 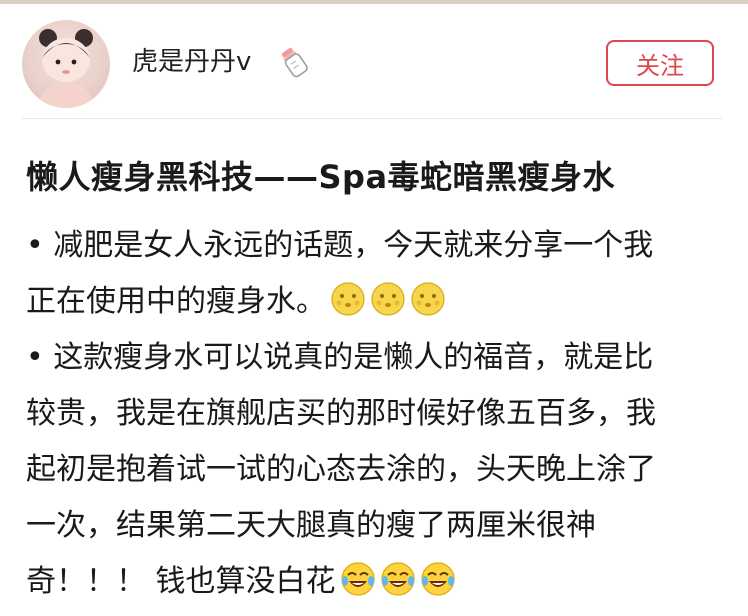 I want to click on baby-bottle-icon, so click(x=294, y=64).